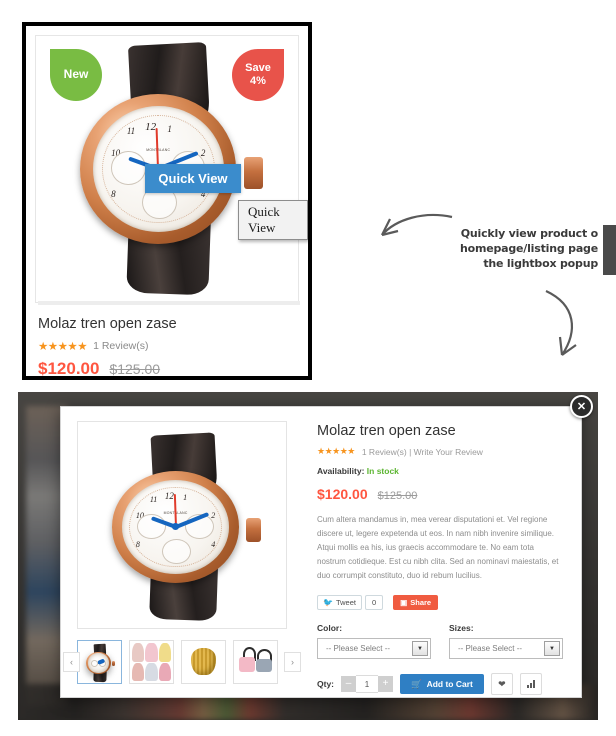 This screenshot has width=616, height=736. I want to click on thumbnail-watch, so click(99, 662).